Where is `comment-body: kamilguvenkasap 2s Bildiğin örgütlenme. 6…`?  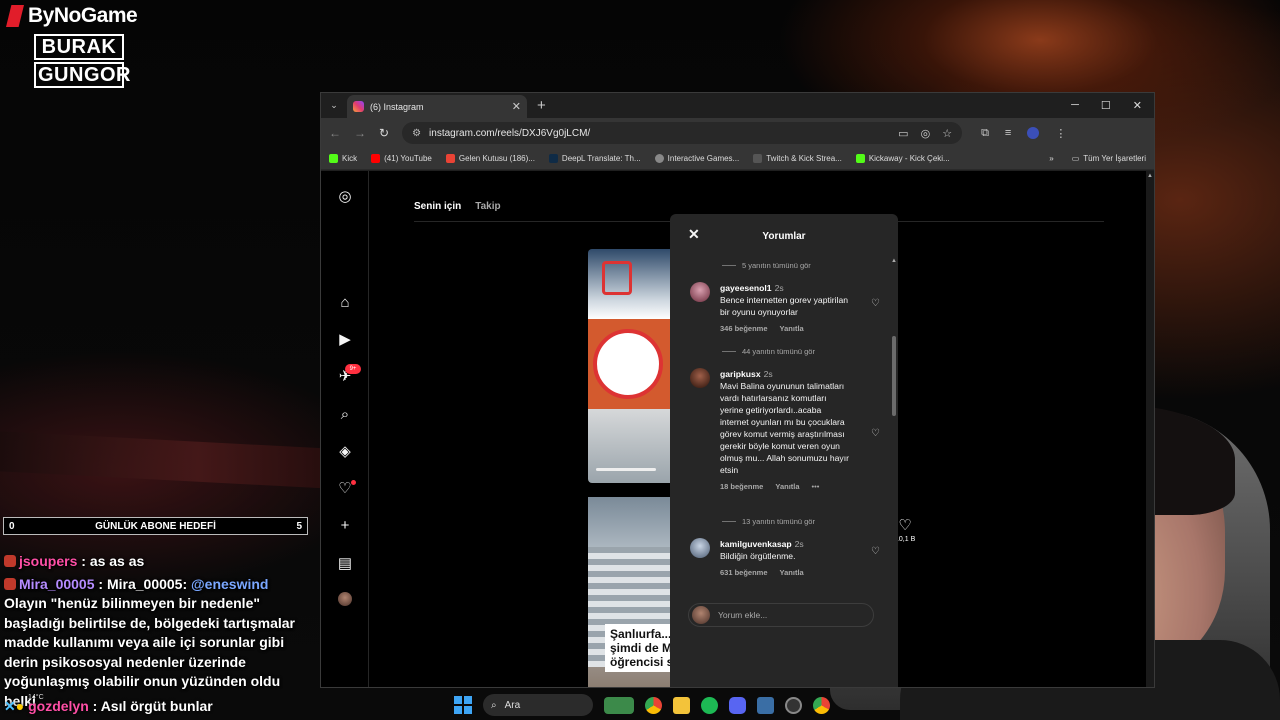 comment-body: kamilguvenkasap 2s Bildiğin örgütlenme. 6… is located at coordinates (800, 558).